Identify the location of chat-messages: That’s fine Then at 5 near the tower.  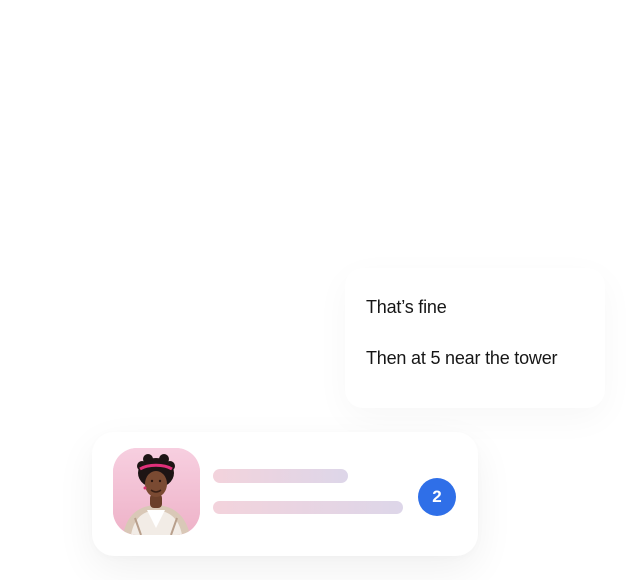
(475, 338).